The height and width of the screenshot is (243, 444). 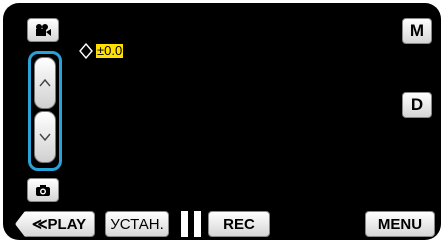 I want to click on movie-mode-button, so click(x=43, y=30).